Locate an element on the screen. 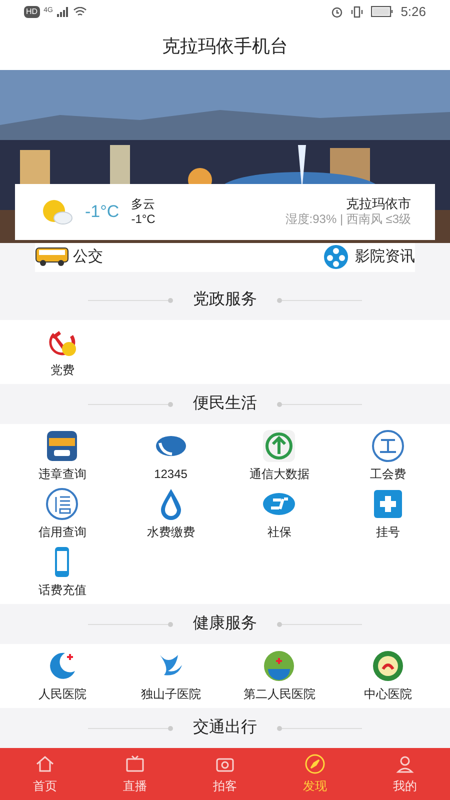 This screenshot has height=800, width=450. city-name: 克拉玛依市 is located at coordinates (378, 204).